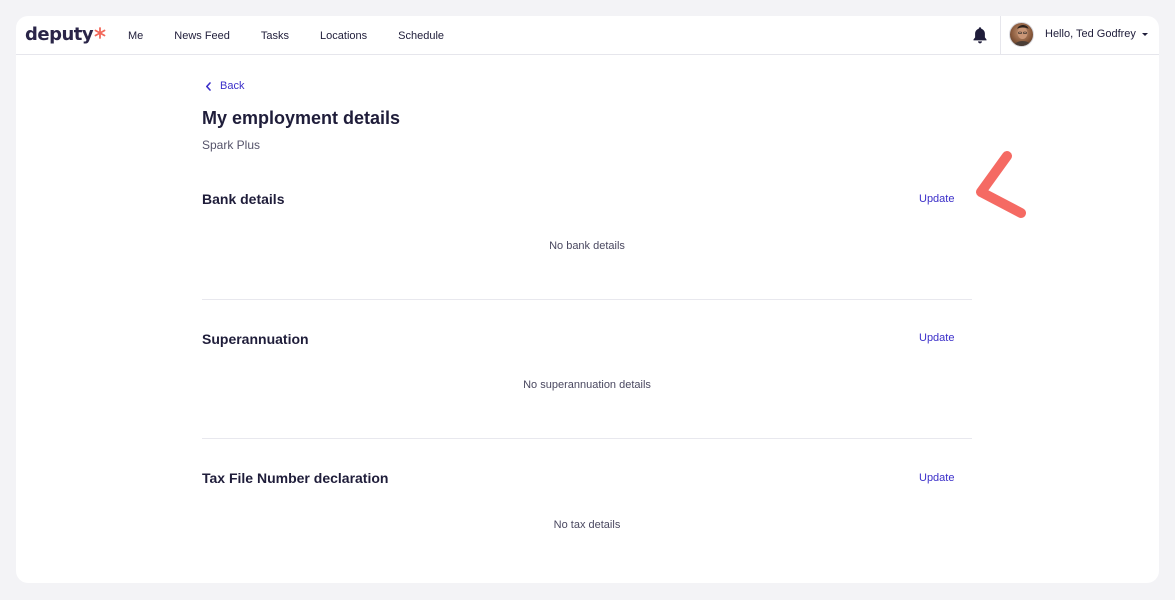 The height and width of the screenshot is (600, 1175). What do you see at coordinates (1000, 35) in the screenshot?
I see `nav-divider` at bounding box center [1000, 35].